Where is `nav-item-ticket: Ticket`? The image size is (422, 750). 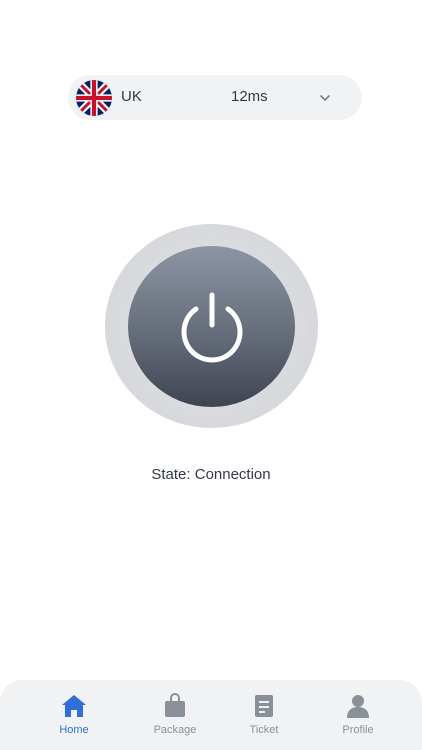
nav-item-ticket: Ticket is located at coordinates (264, 715).